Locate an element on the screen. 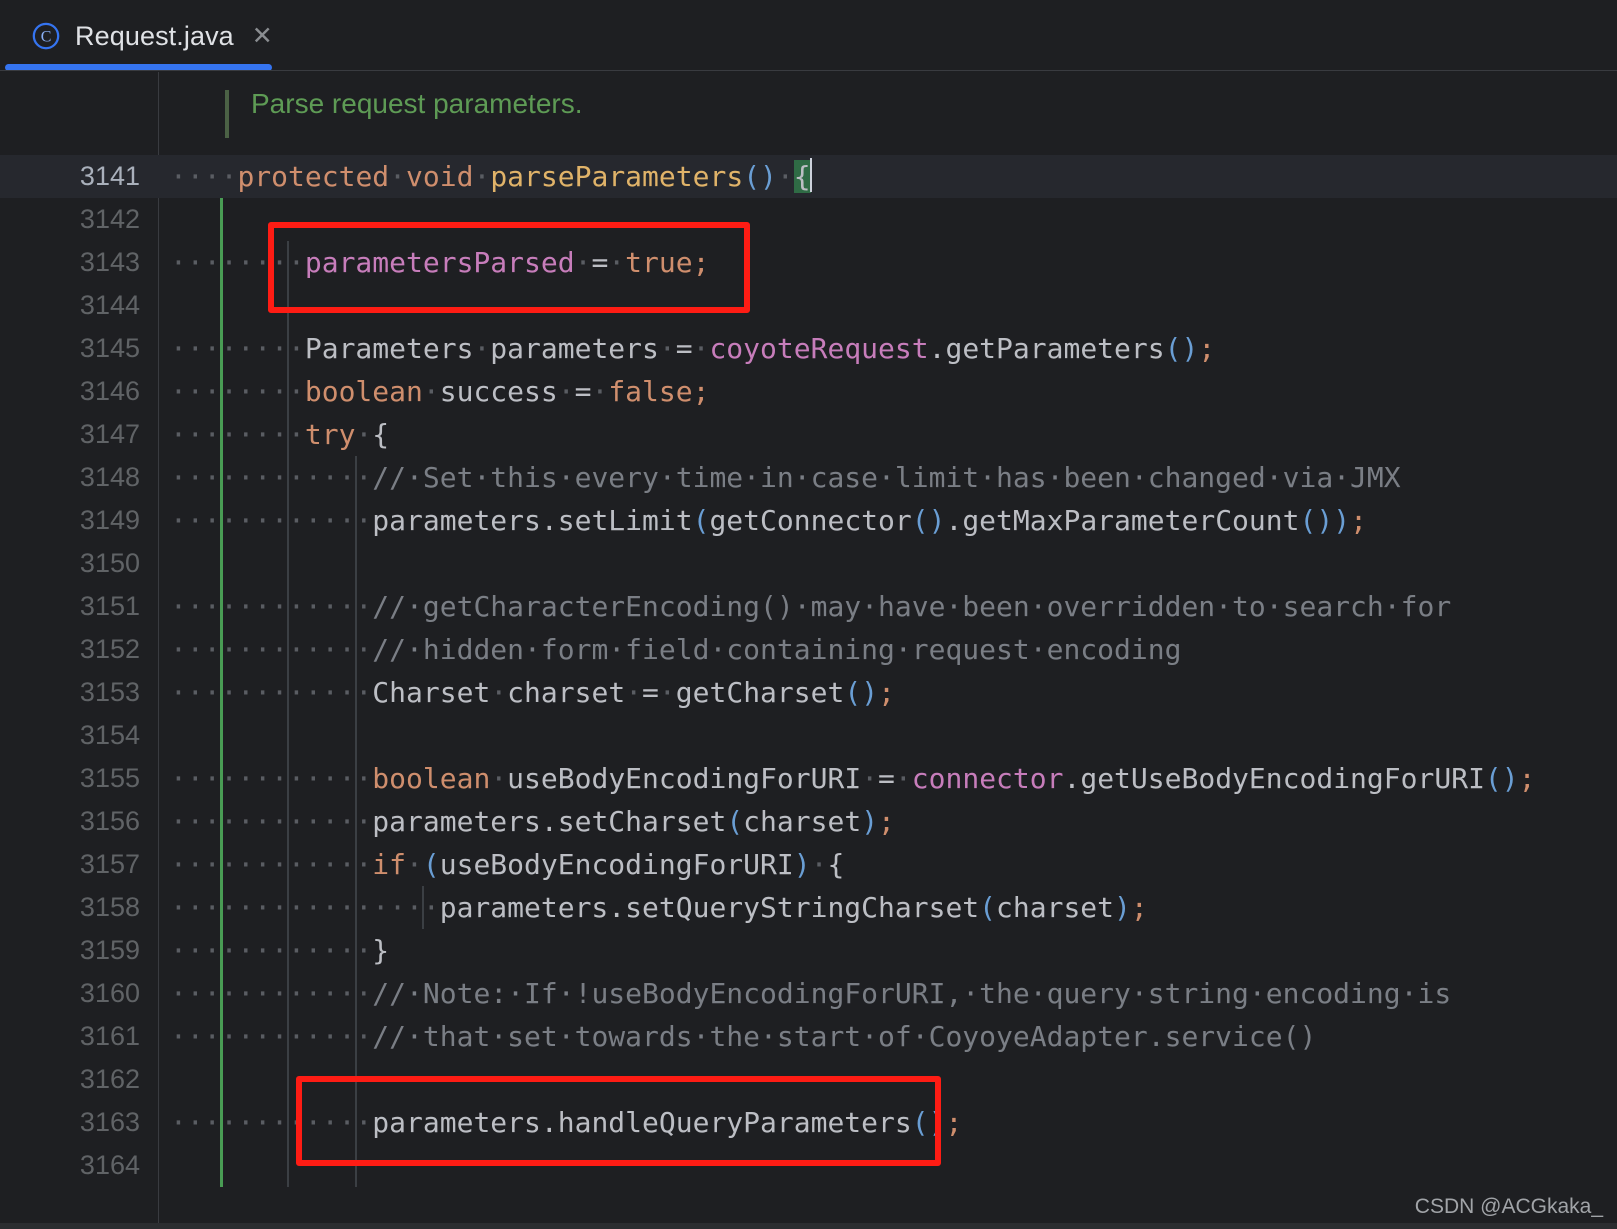 The height and width of the screenshot is (1229, 1617). line-number: 3151 is located at coordinates (109, 606).